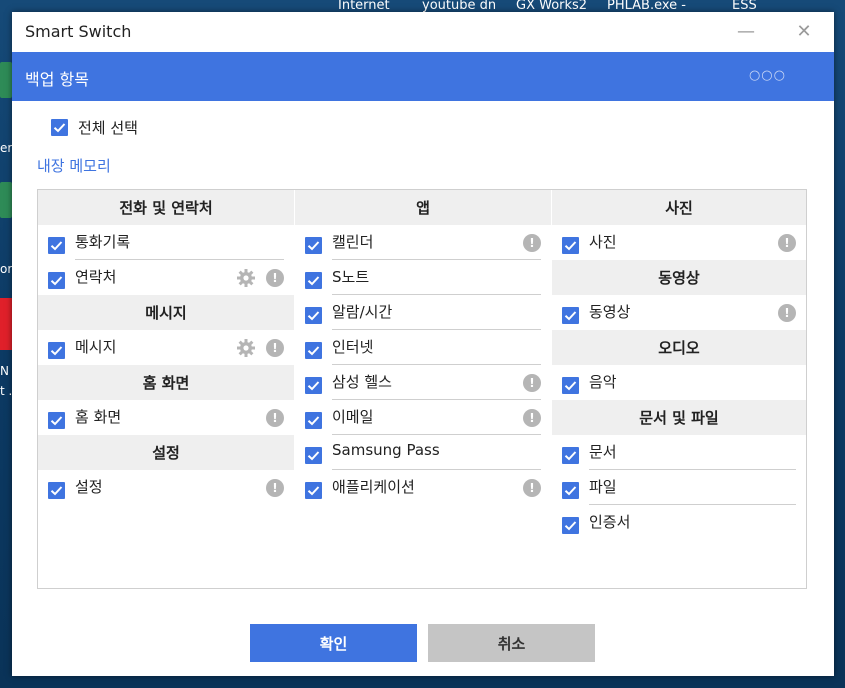 The height and width of the screenshot is (688, 845). I want to click on header-title: 백업 항목, so click(57, 79).